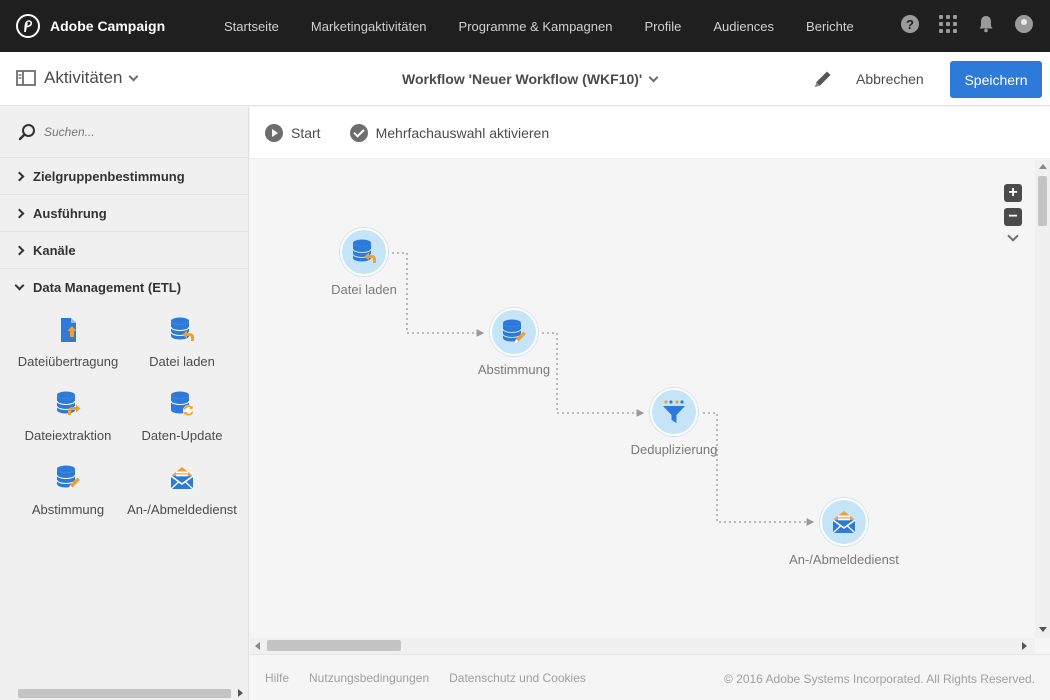 This screenshot has height=700, width=1050. What do you see at coordinates (144, 132) in the screenshot?
I see `search-input` at bounding box center [144, 132].